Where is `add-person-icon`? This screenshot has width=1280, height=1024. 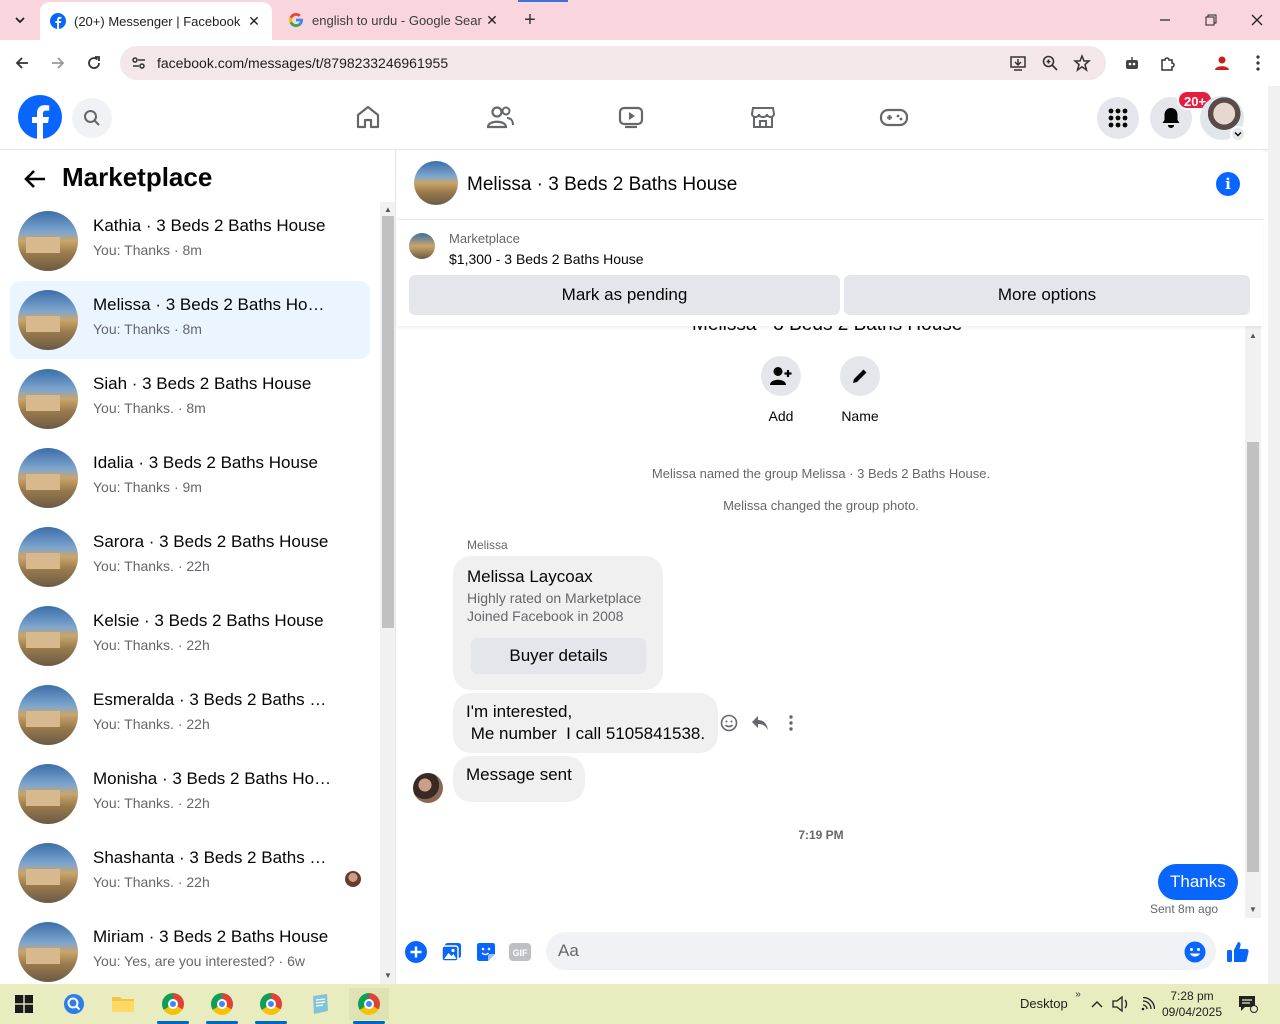
add-person-icon is located at coordinates (781, 376).